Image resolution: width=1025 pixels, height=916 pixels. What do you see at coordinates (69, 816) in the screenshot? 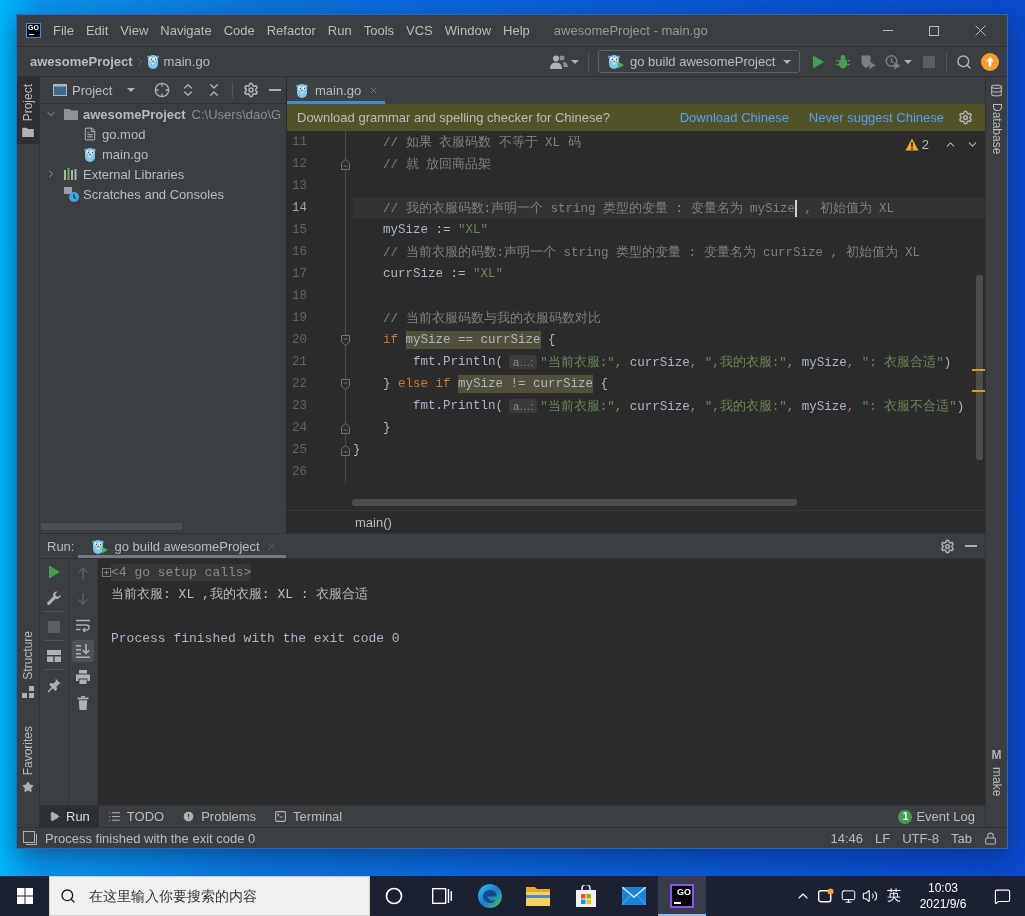
I see `tool-window-tab: Run` at bounding box center [69, 816].